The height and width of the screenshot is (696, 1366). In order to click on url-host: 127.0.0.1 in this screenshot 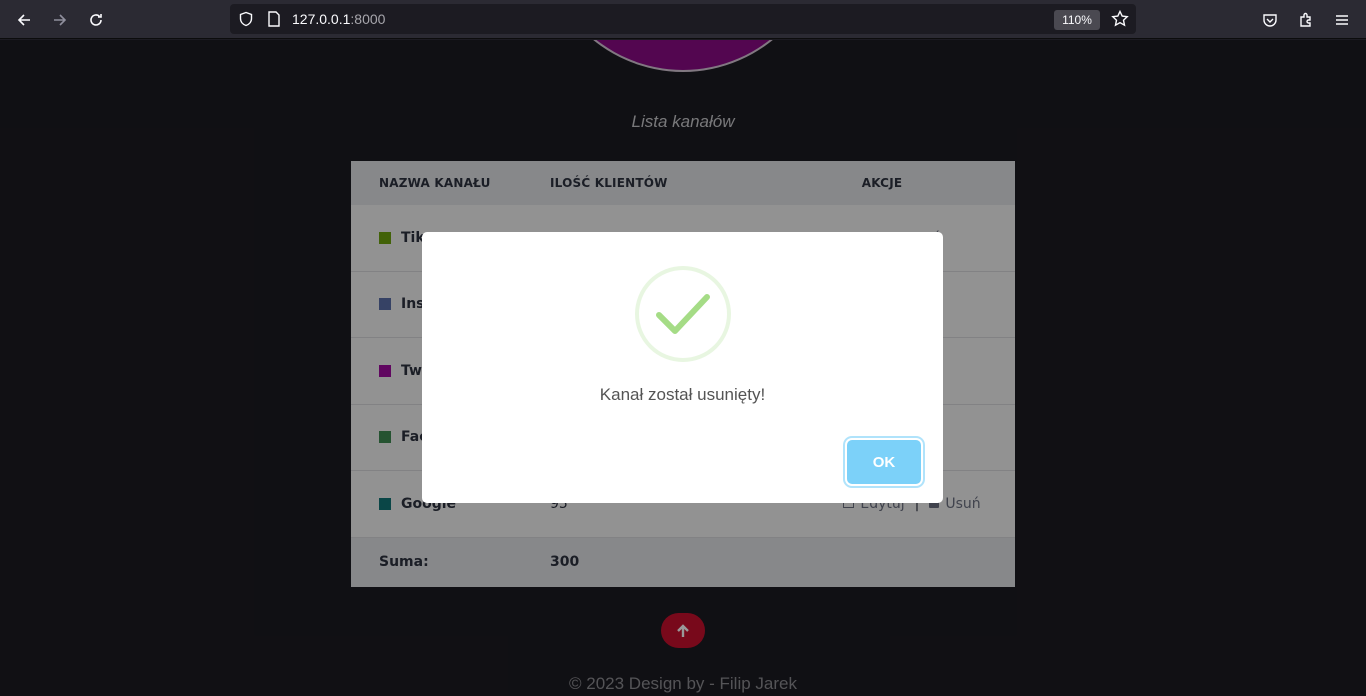, I will do `click(321, 19)`.